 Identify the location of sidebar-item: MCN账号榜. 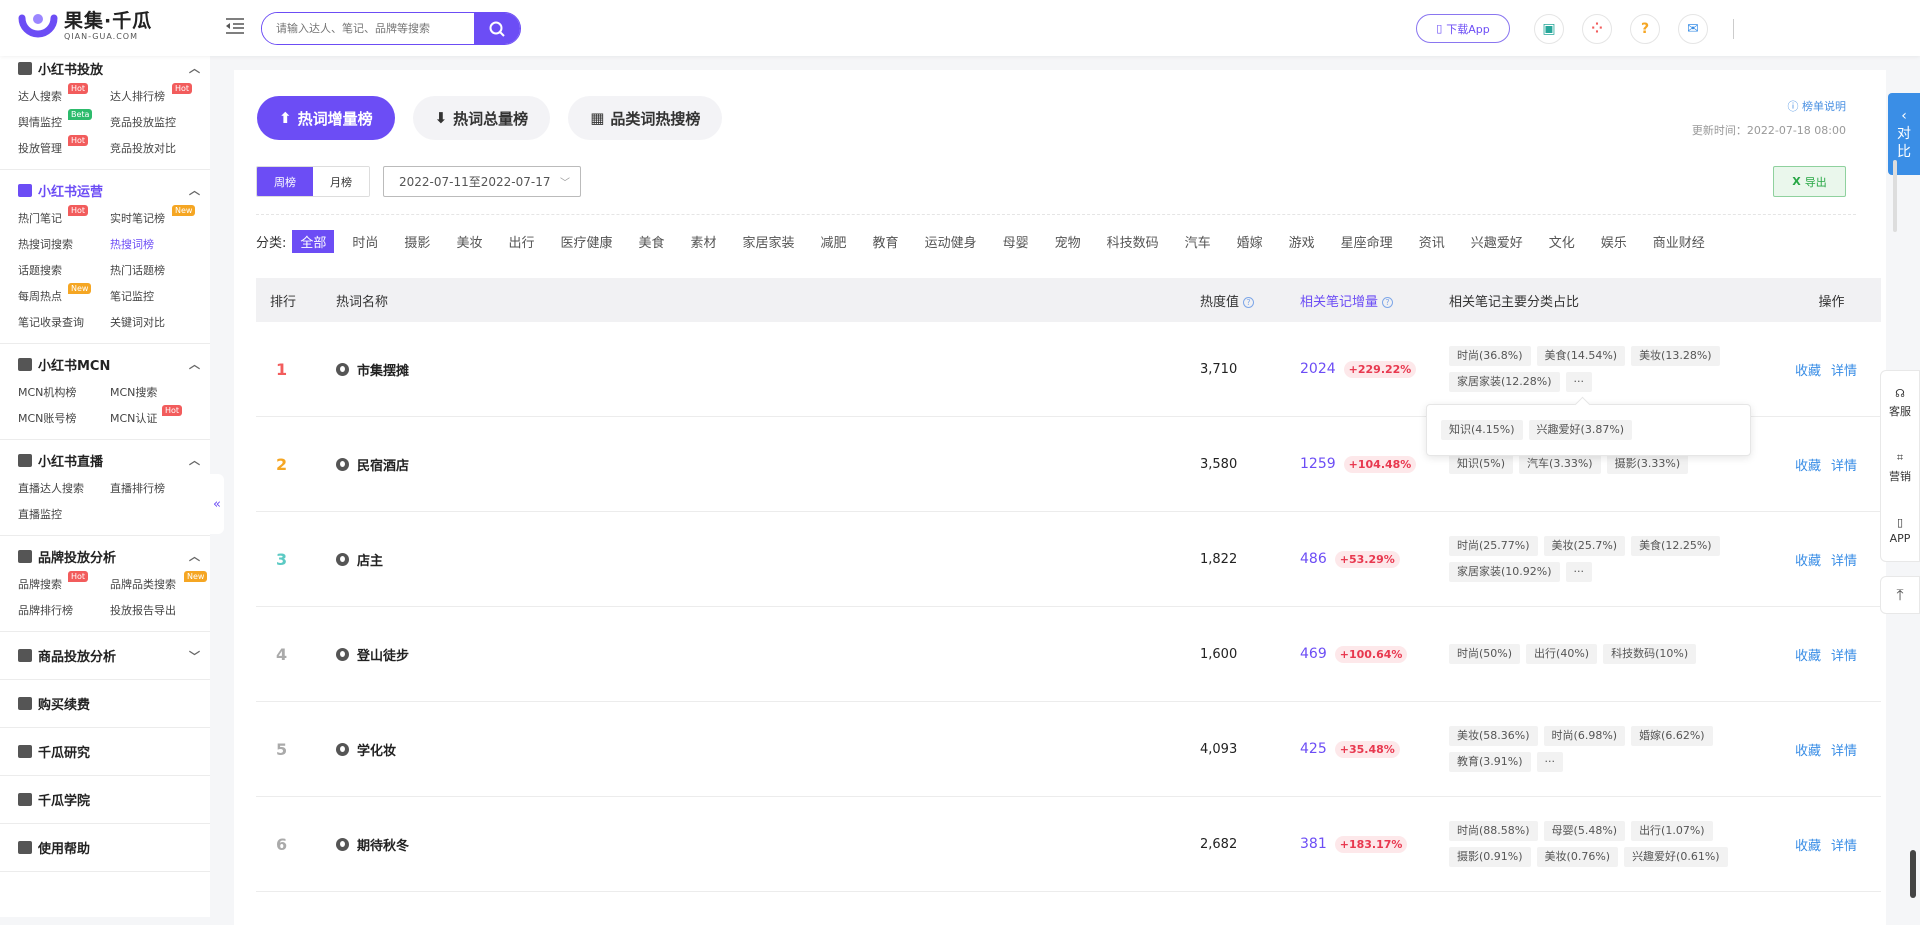
(64, 418).